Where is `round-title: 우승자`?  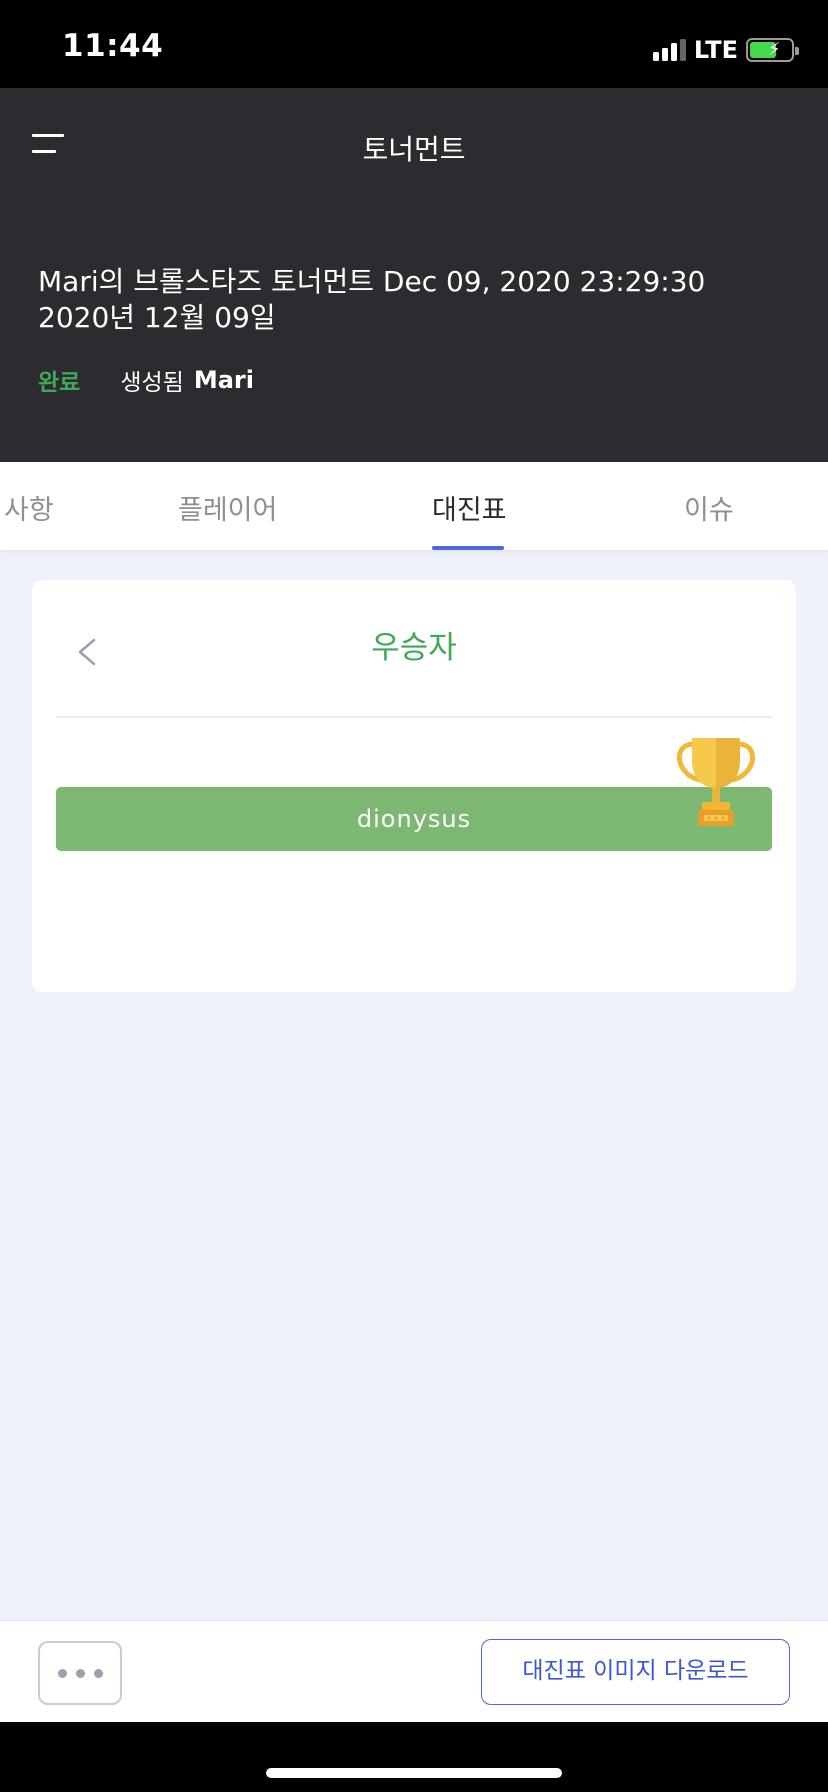 round-title: 우승자 is located at coordinates (414, 648).